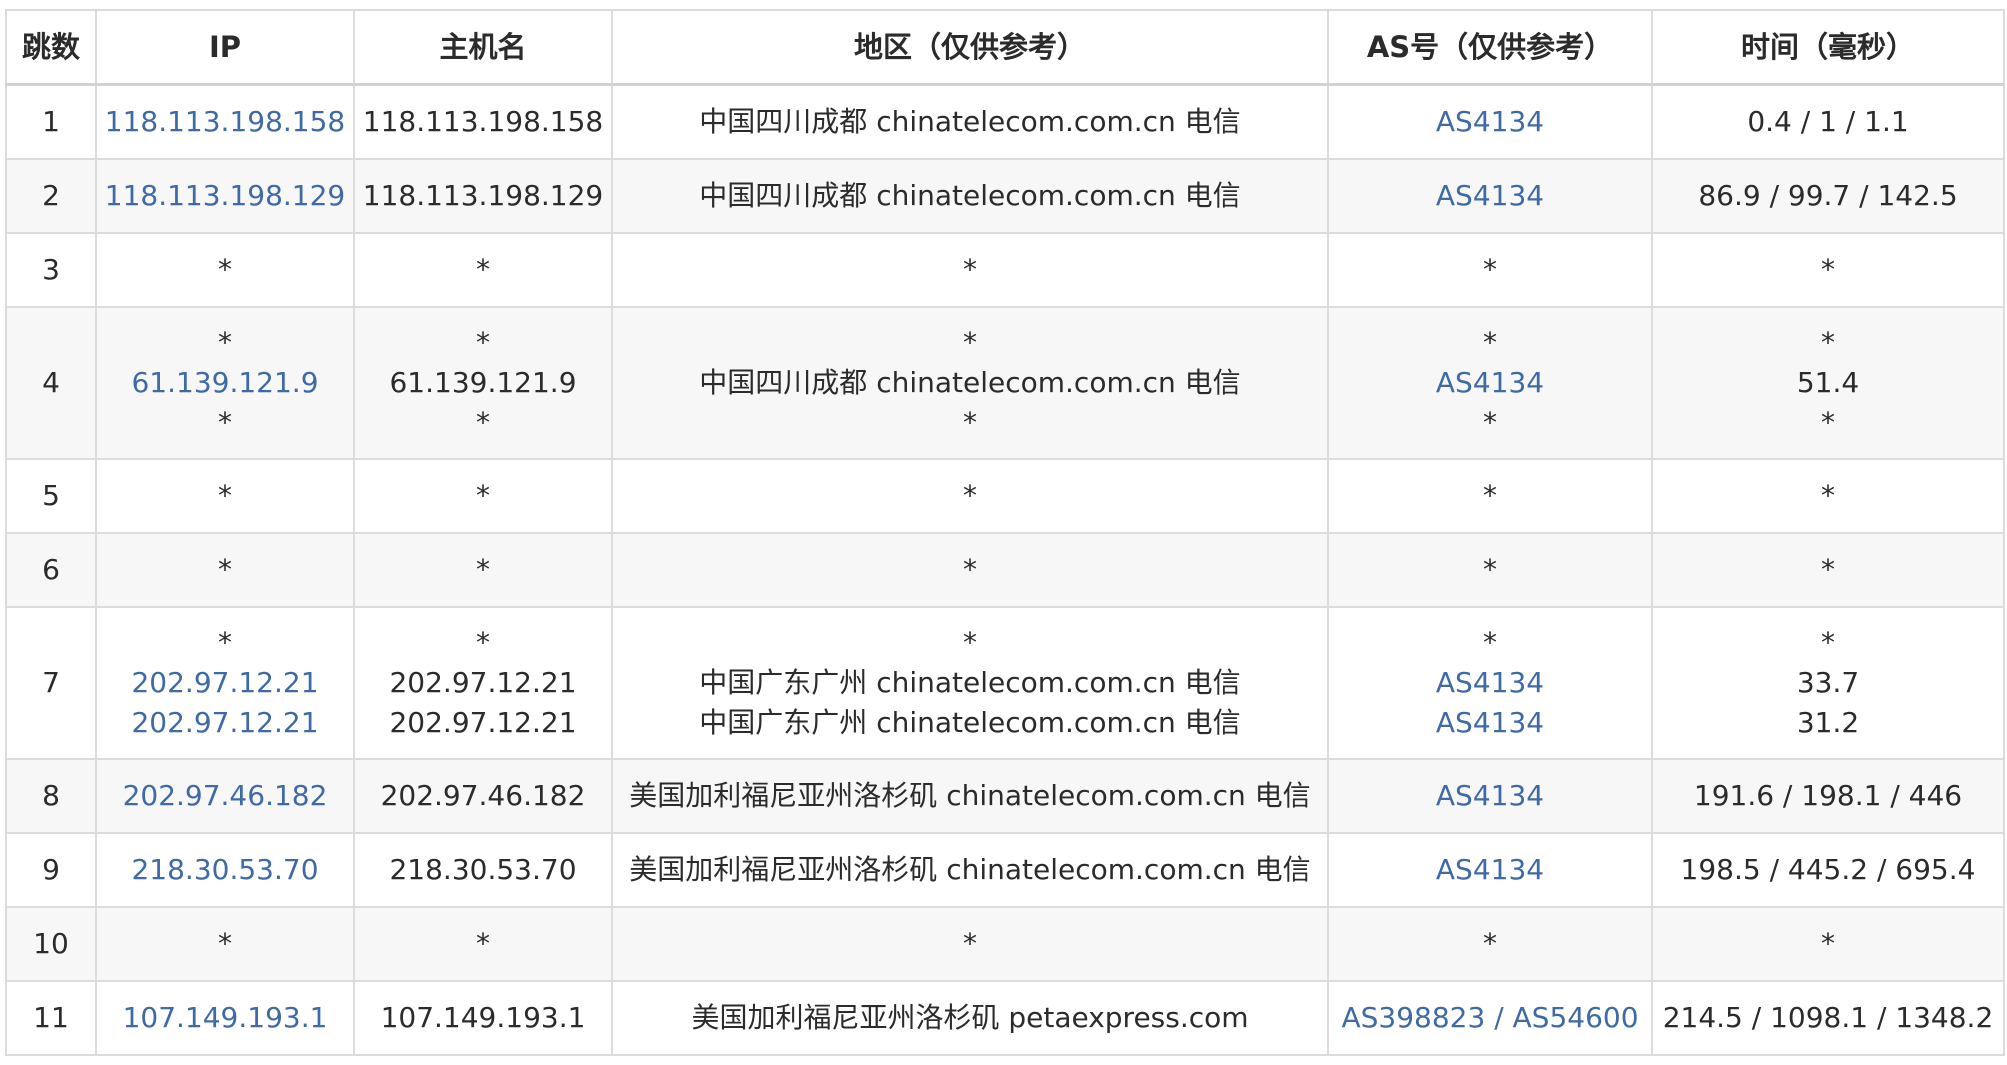  I want to click on table-row: 5 * * * * *, so click(1005, 496).